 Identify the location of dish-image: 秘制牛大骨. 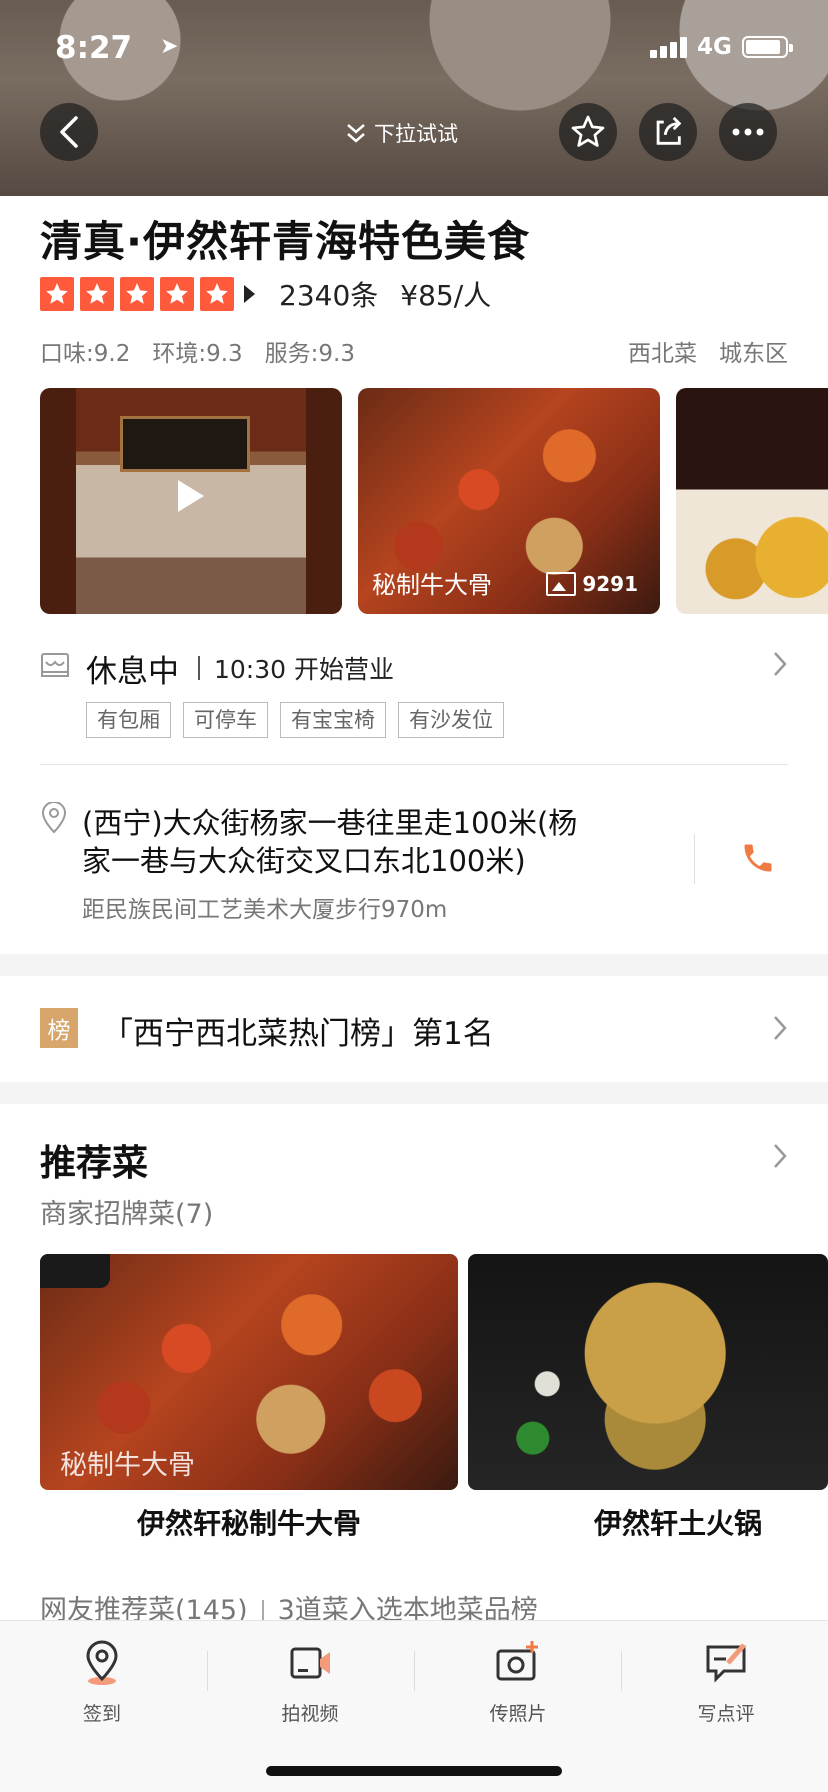
(249, 1372).